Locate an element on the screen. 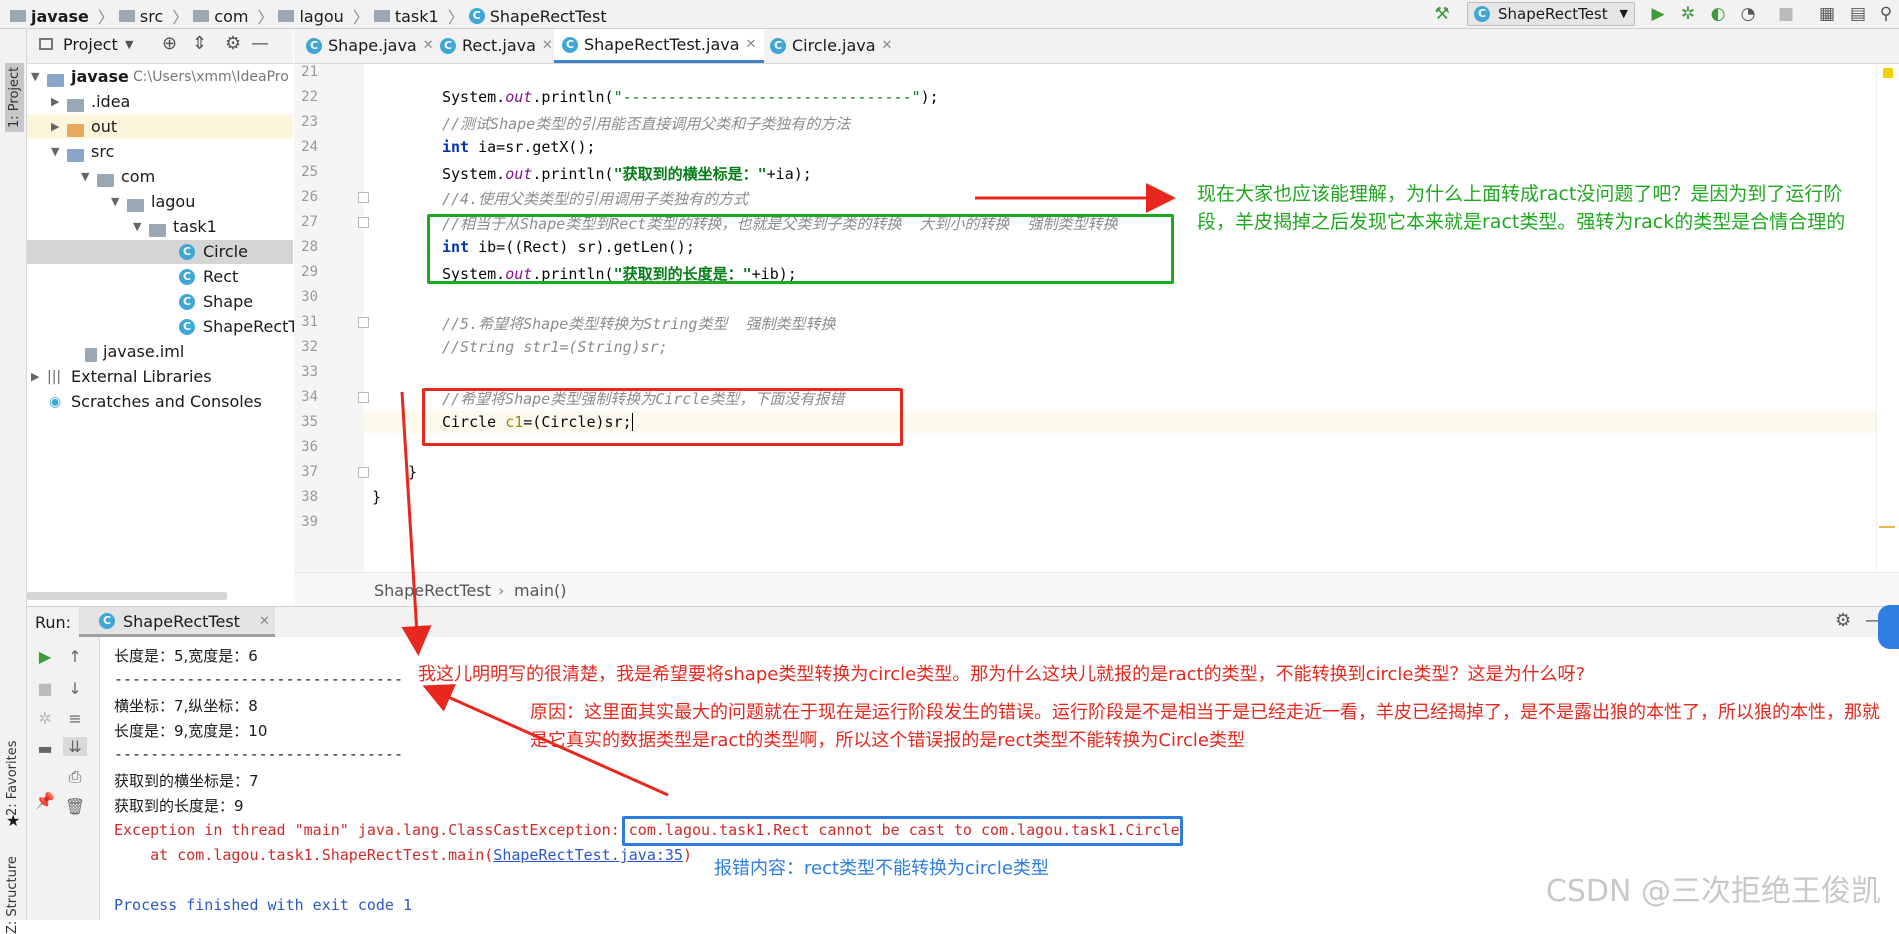 The width and height of the screenshot is (1899, 934). blue-annotation: 报错内容：rect类型不能转换为circle类型 is located at coordinates (881, 868).